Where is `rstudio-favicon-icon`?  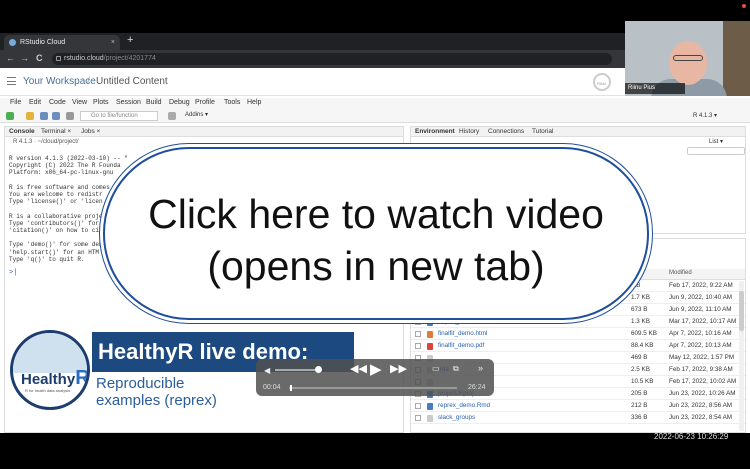
rstudio-favicon-icon is located at coordinates (12, 42).